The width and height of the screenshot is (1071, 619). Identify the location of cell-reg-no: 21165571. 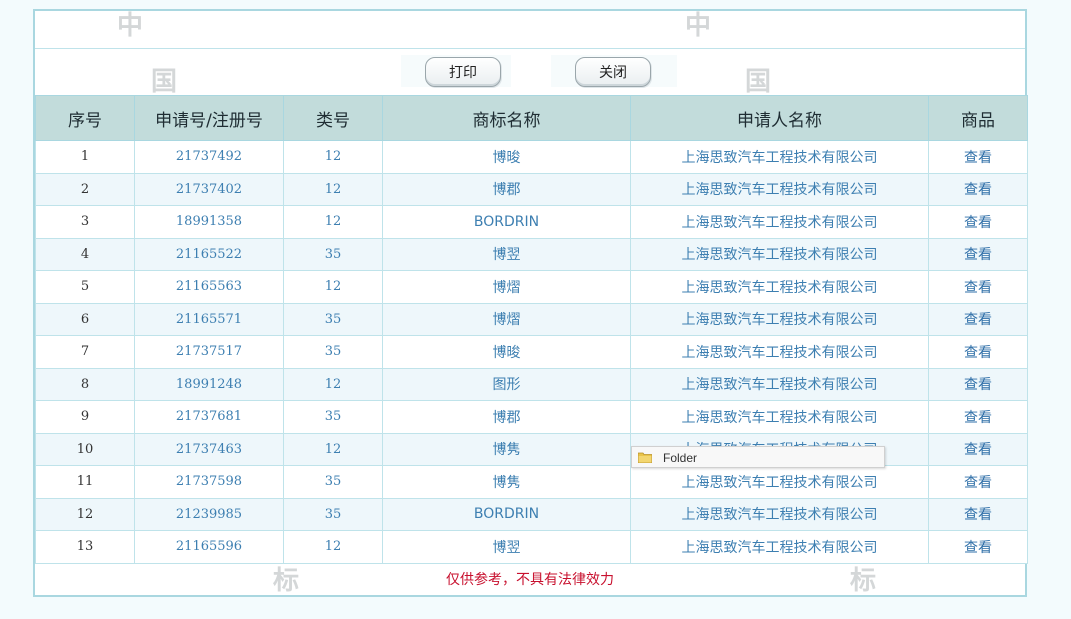
(209, 319).